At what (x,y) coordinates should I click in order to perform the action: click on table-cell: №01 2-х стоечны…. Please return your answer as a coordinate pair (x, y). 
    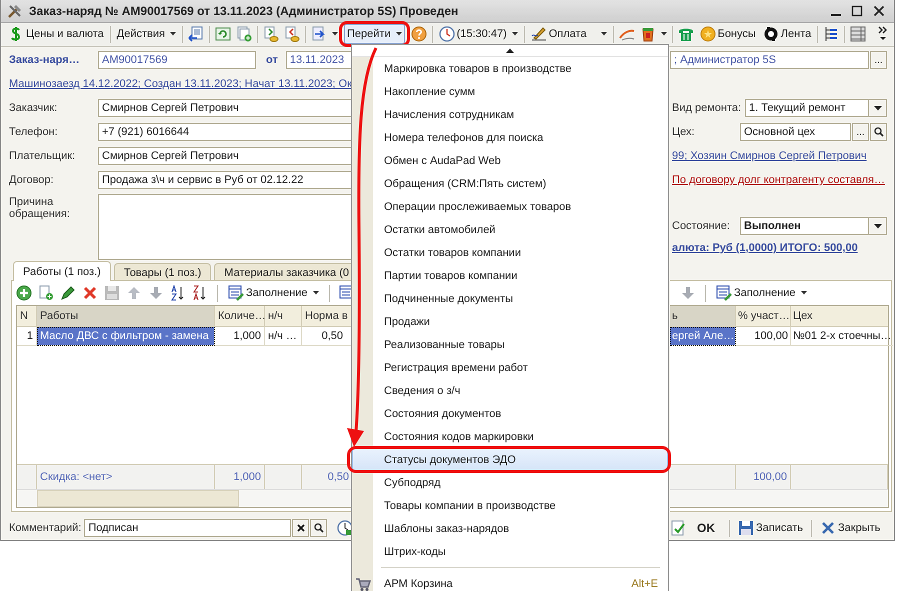
    Looking at the image, I should click on (842, 336).